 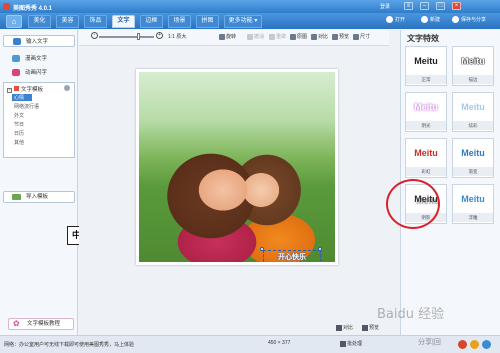 I want to click on save-icon, so click(x=455, y=20).